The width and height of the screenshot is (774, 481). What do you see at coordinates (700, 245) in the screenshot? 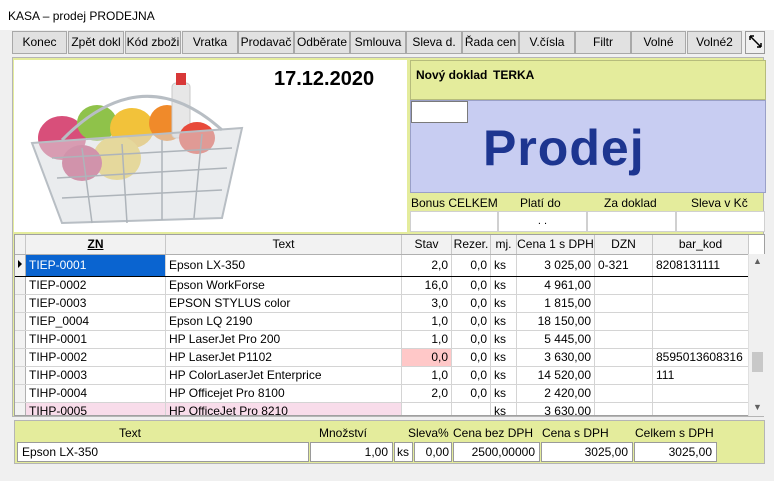
I see `column-header-bar-kod: bar_kod` at bounding box center [700, 245].